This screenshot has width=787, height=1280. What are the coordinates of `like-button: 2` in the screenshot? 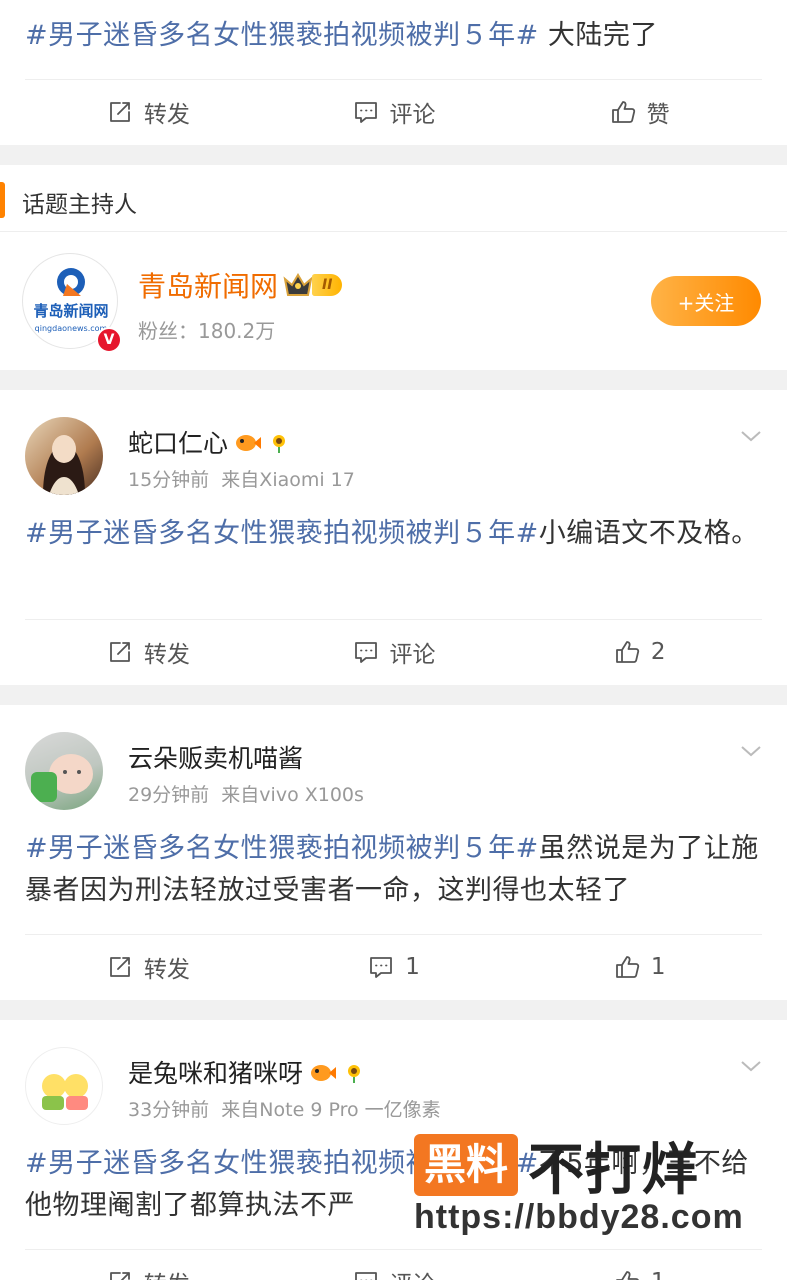 It's located at (639, 651).